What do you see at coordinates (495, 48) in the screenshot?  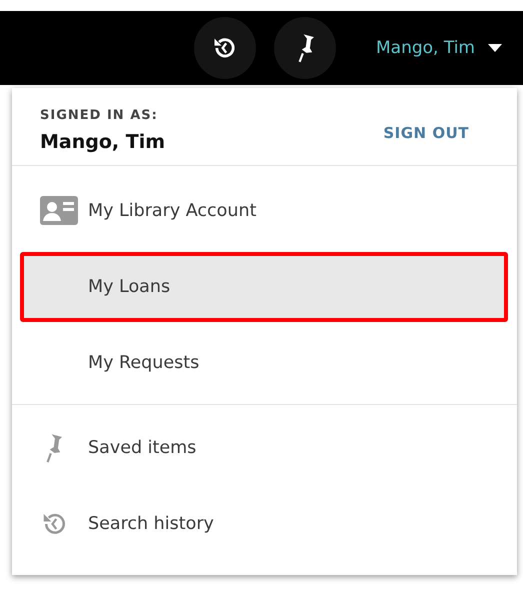 I see `caret-icon` at bounding box center [495, 48].